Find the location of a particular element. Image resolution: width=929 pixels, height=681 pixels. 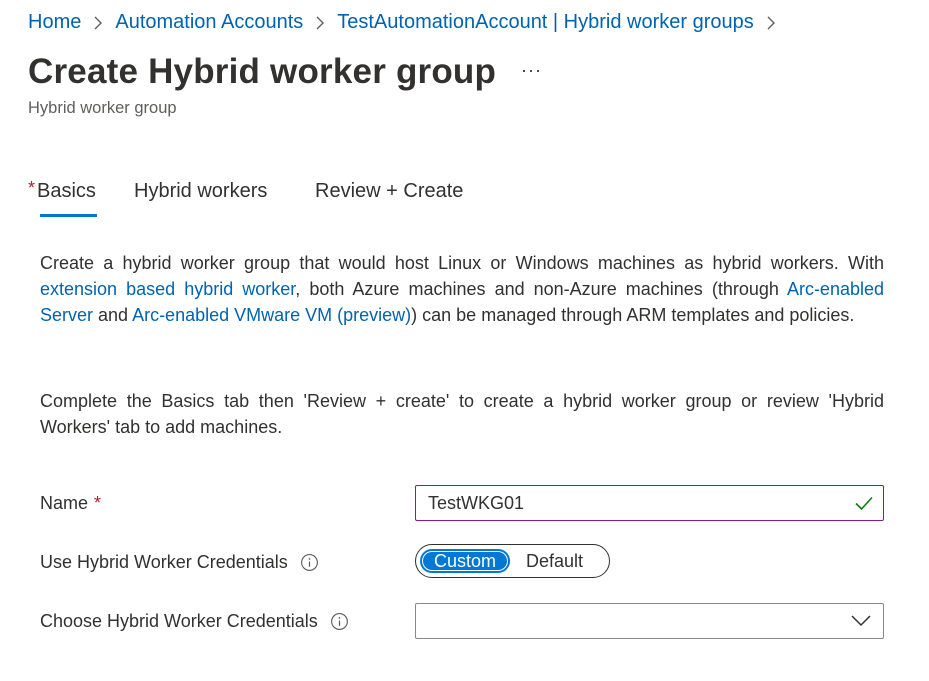

choose-credentials-label-text: Choose Hybrid Worker Credentials is located at coordinates (179, 621).